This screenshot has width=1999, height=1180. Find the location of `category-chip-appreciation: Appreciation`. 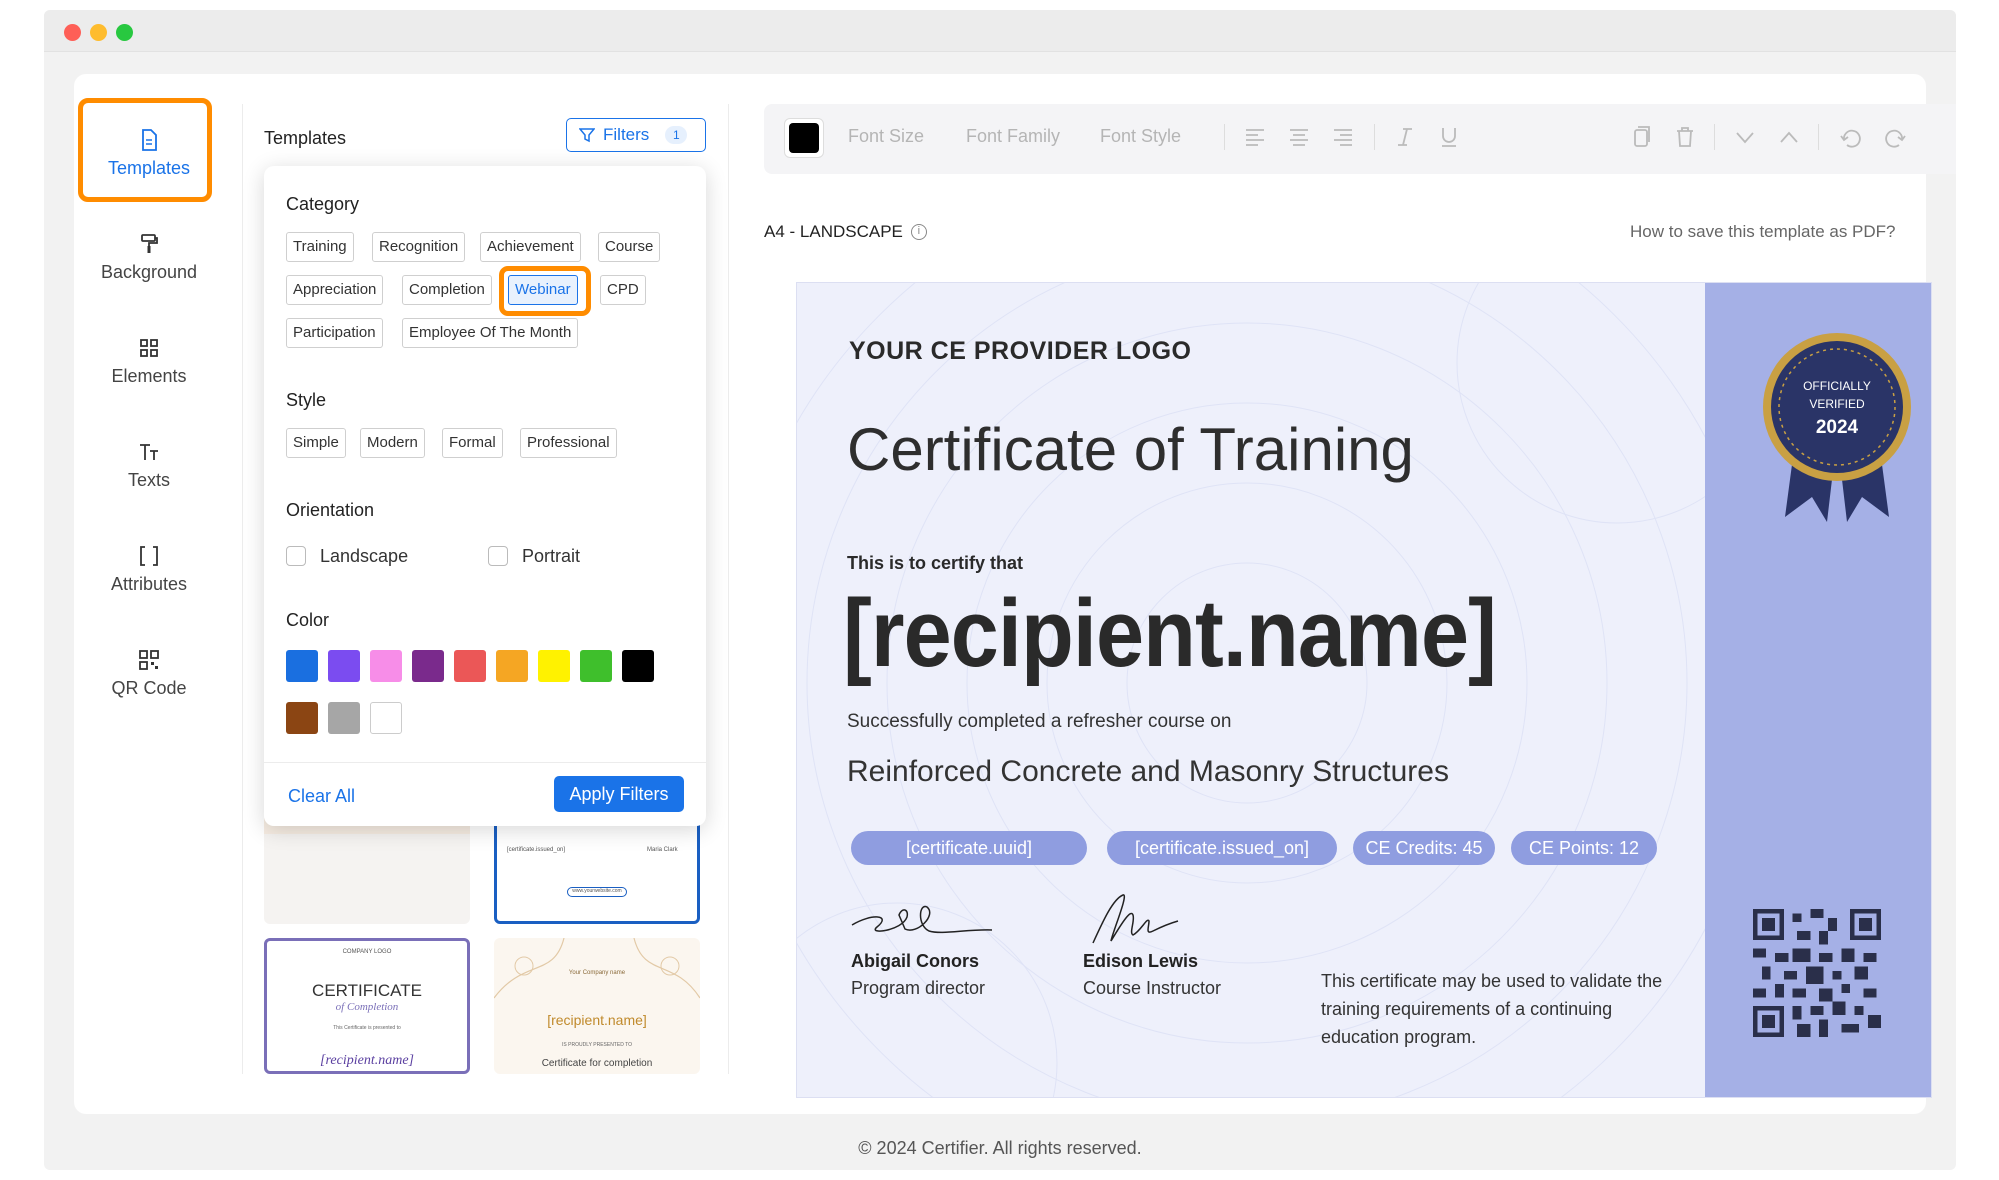

category-chip-appreciation: Appreciation is located at coordinates (335, 290).